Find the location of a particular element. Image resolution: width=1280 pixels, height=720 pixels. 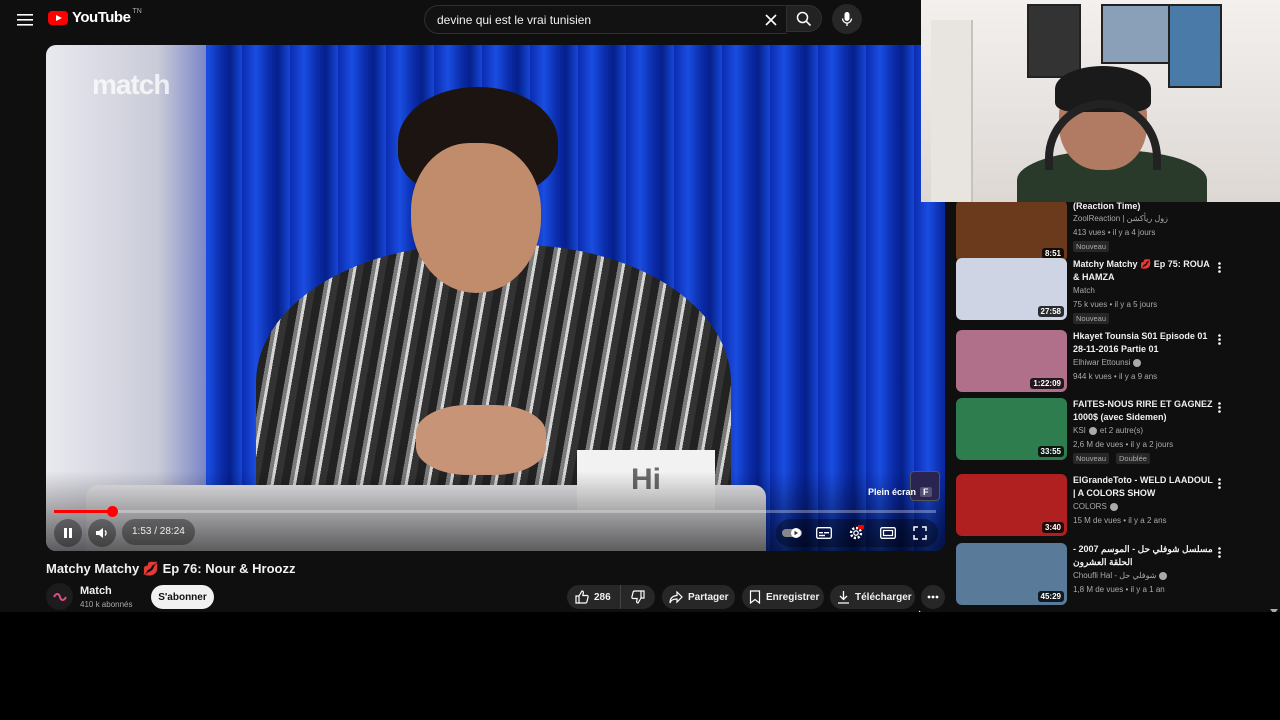

recommendation-meta: 1,8 M de vues • il y a 1 an is located at coordinates (1119, 589).